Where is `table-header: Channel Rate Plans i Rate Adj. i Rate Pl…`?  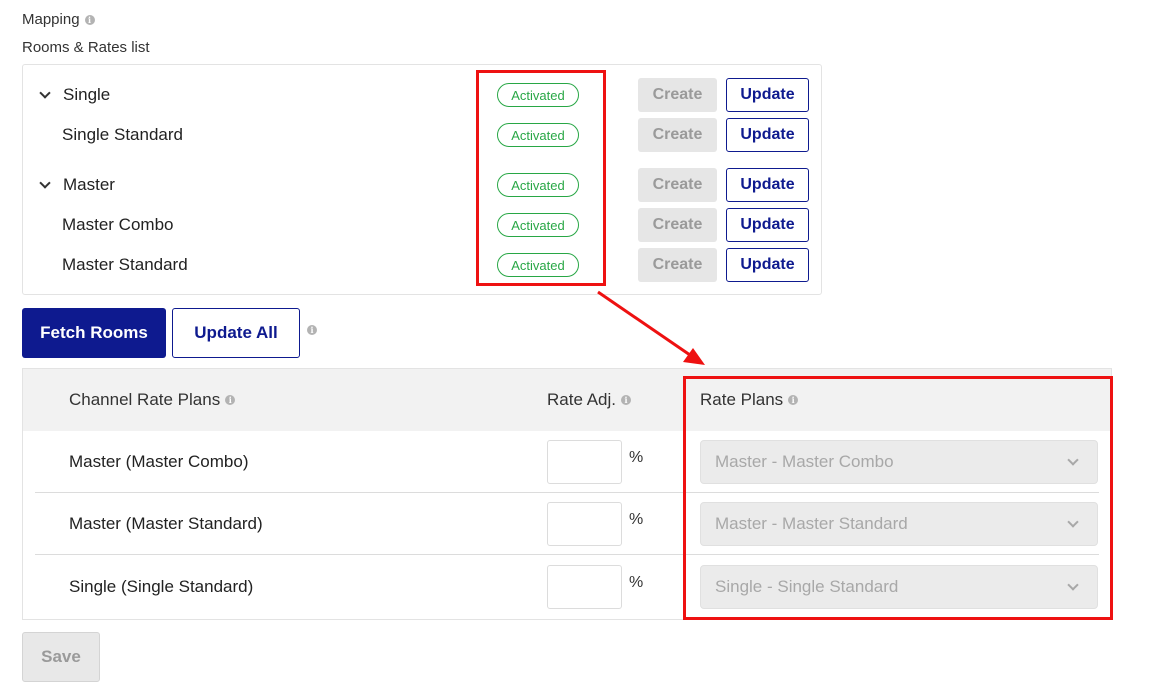 table-header: Channel Rate Plans i Rate Adj. i Rate Pl… is located at coordinates (567, 400).